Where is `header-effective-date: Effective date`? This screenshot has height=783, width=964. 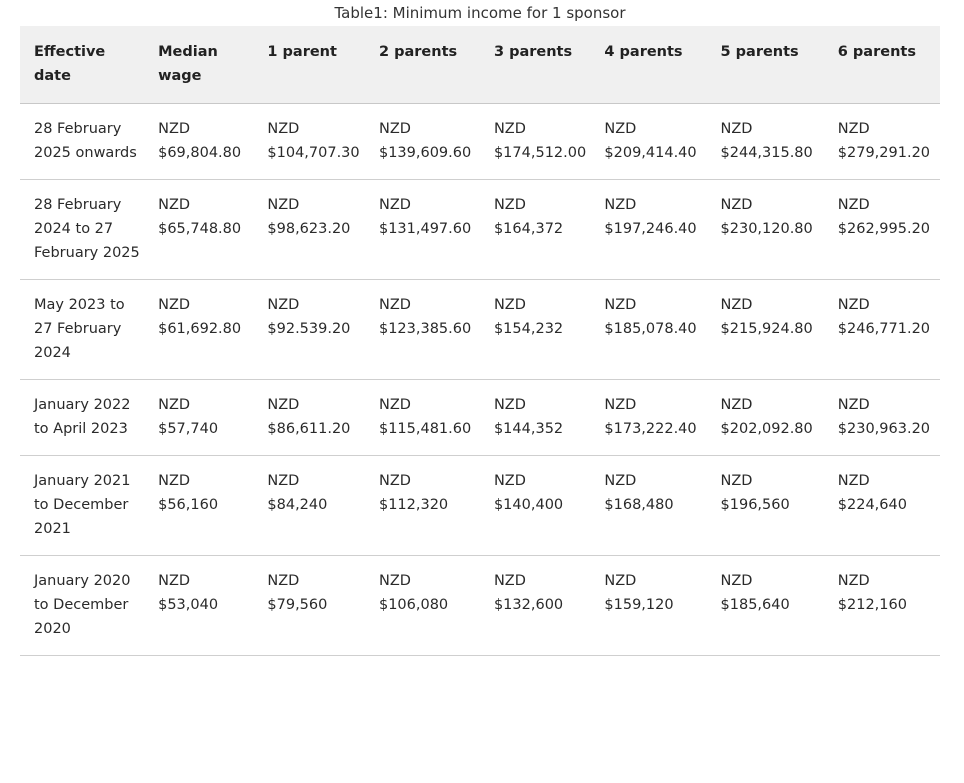
header-effective-date: Effective date is located at coordinates (82, 65).